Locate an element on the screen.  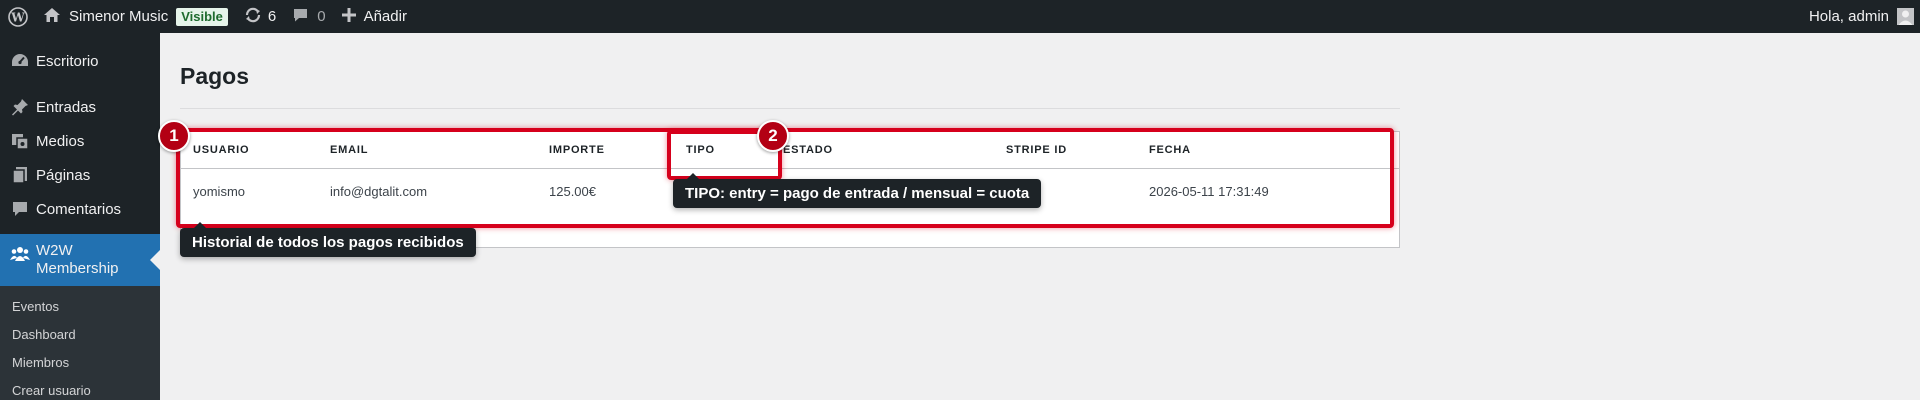
sidebar-item-w2w-membership: W2W Membership is located at coordinates (80, 260).